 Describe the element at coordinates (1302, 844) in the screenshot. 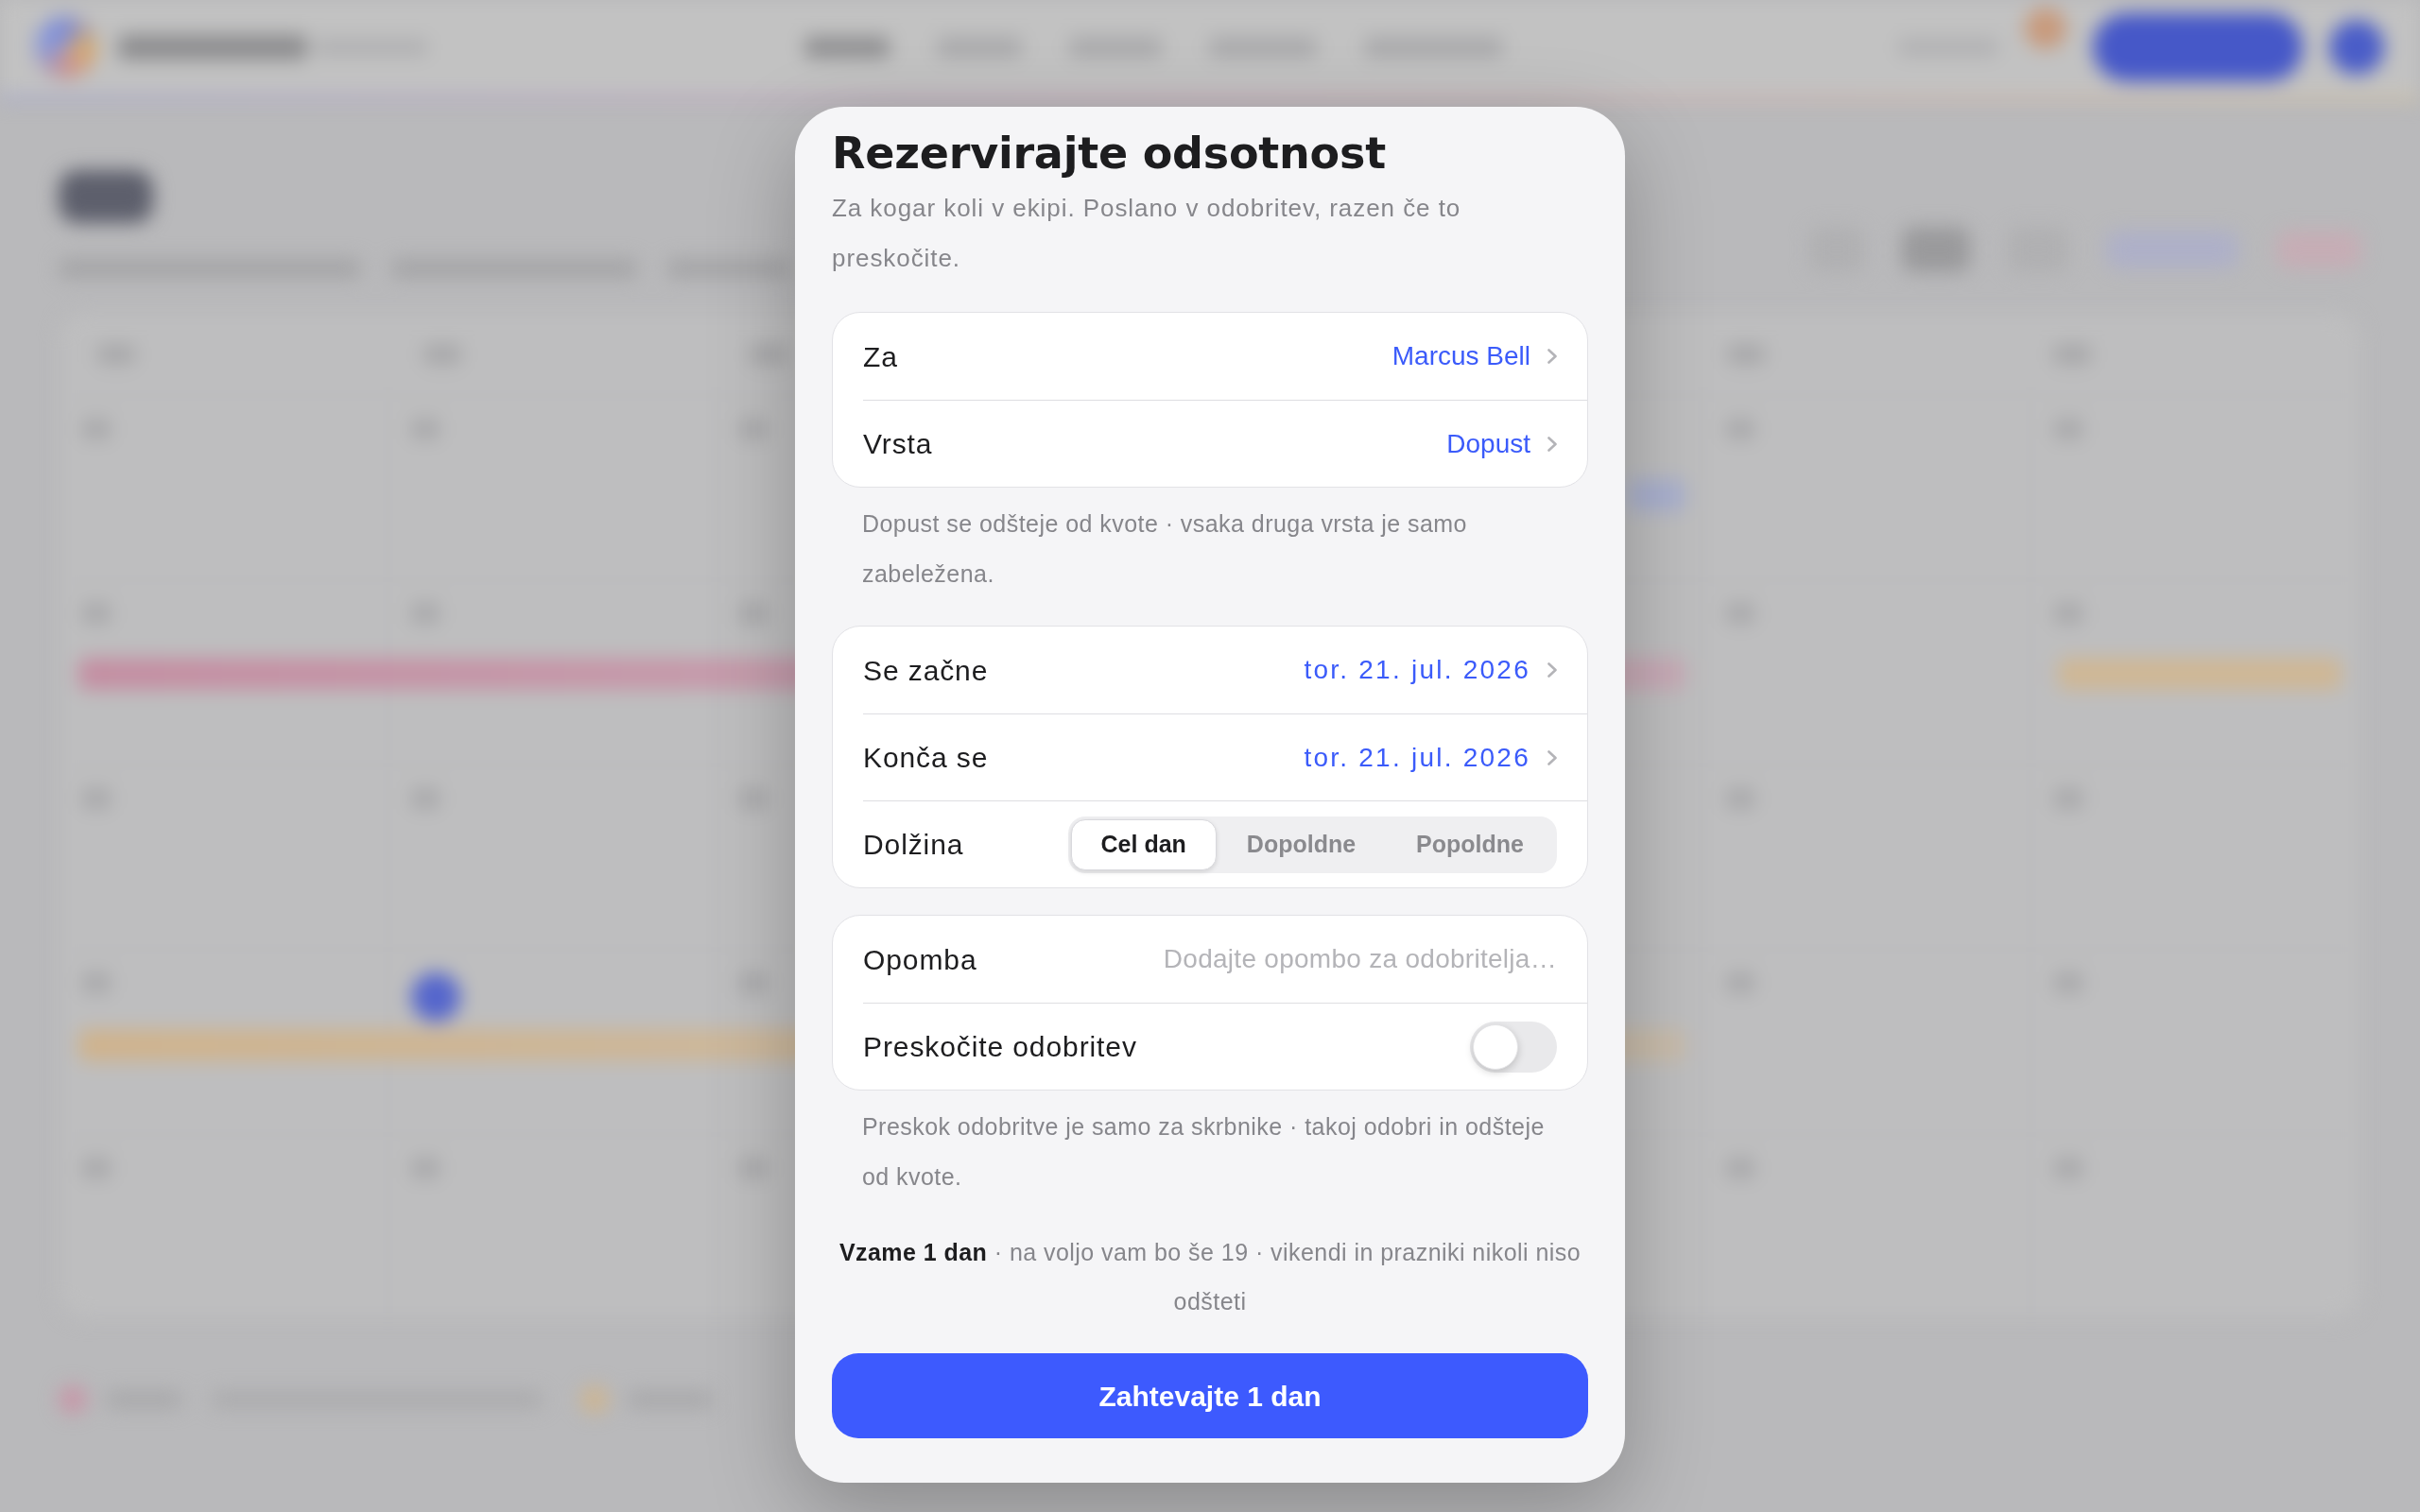

I see `segment-option: Dopoldne` at that location.